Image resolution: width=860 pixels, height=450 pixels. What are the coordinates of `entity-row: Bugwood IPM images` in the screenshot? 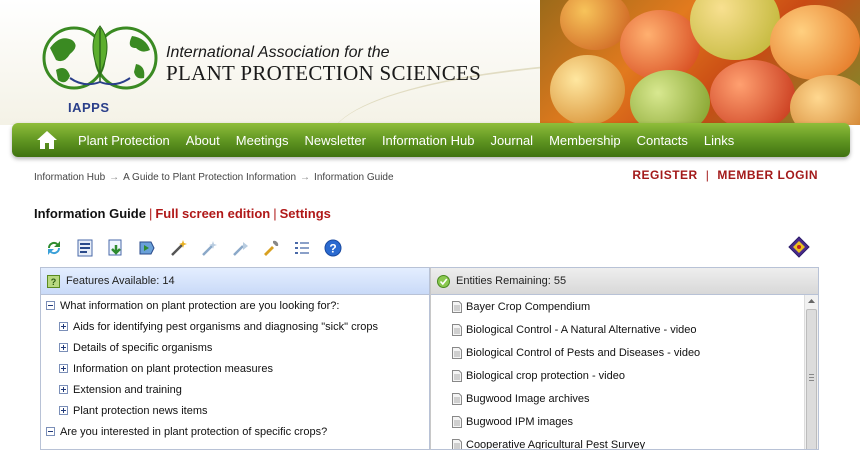 It's located at (624, 421).